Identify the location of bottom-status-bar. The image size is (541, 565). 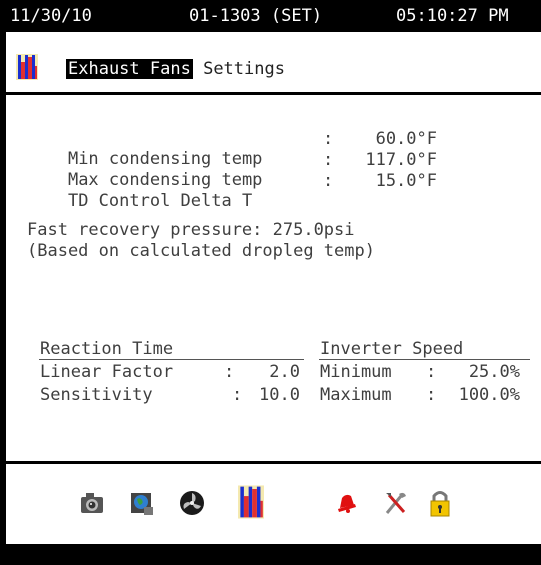
(273, 554).